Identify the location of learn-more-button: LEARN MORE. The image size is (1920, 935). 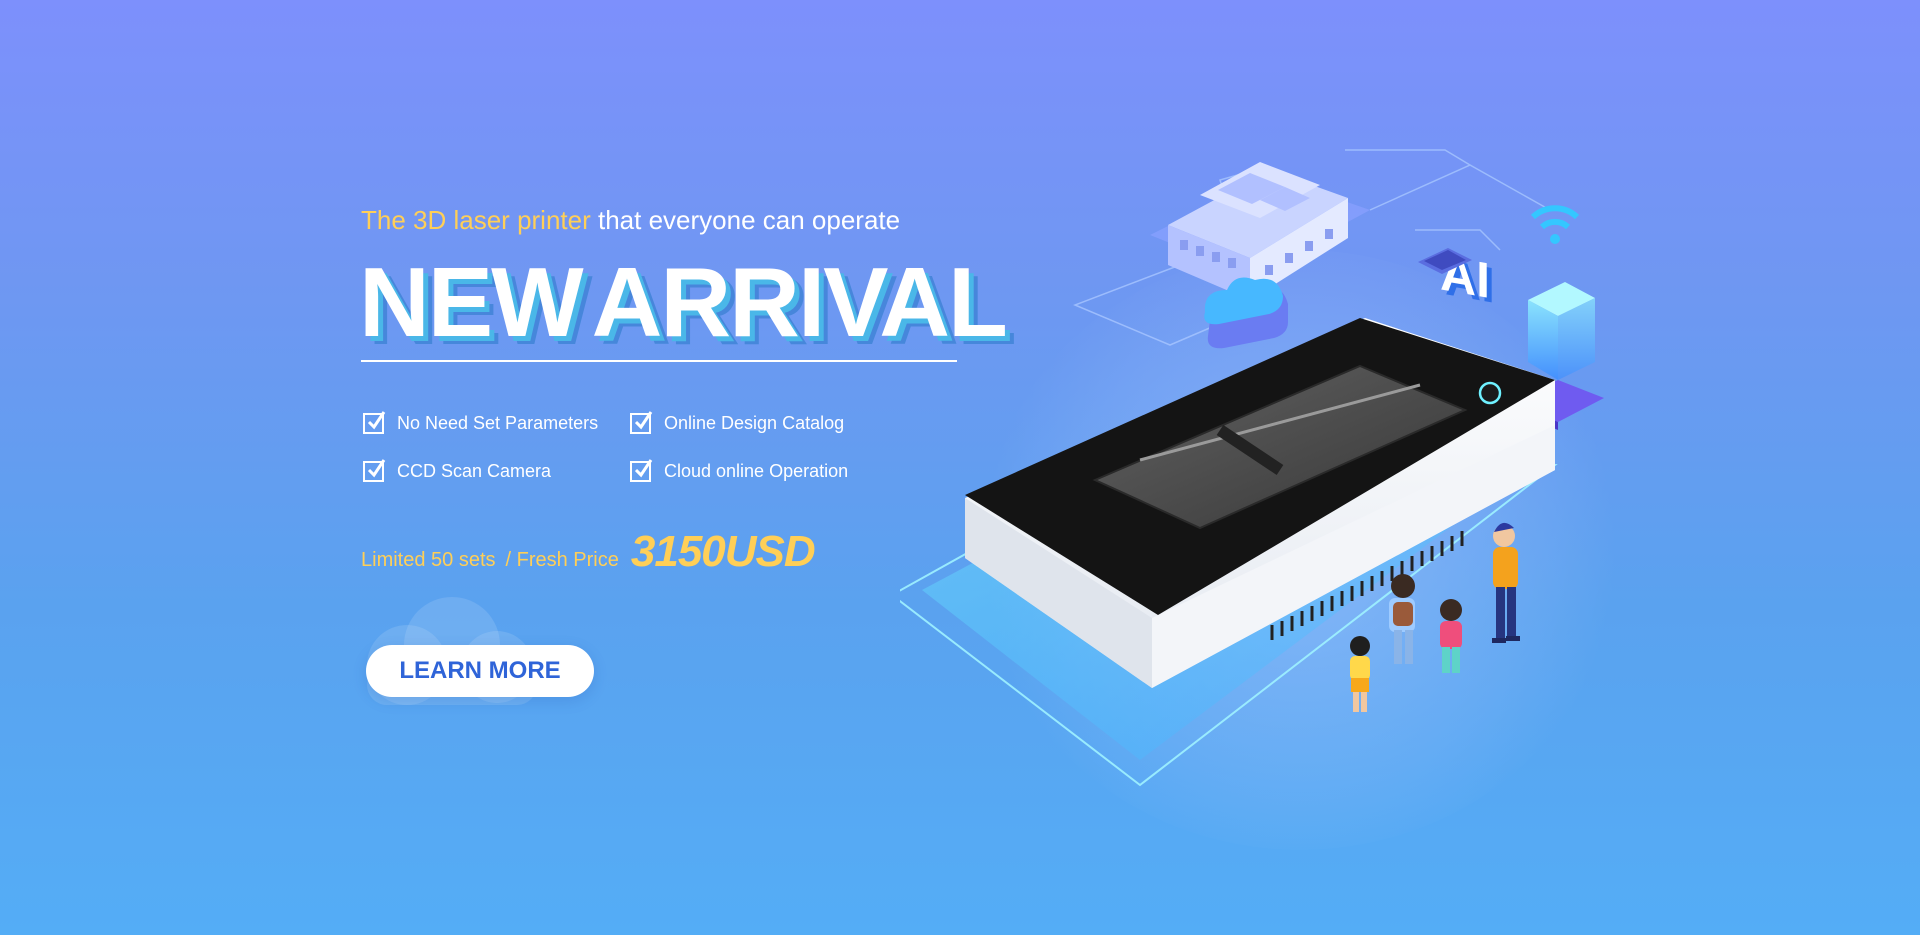
(480, 671).